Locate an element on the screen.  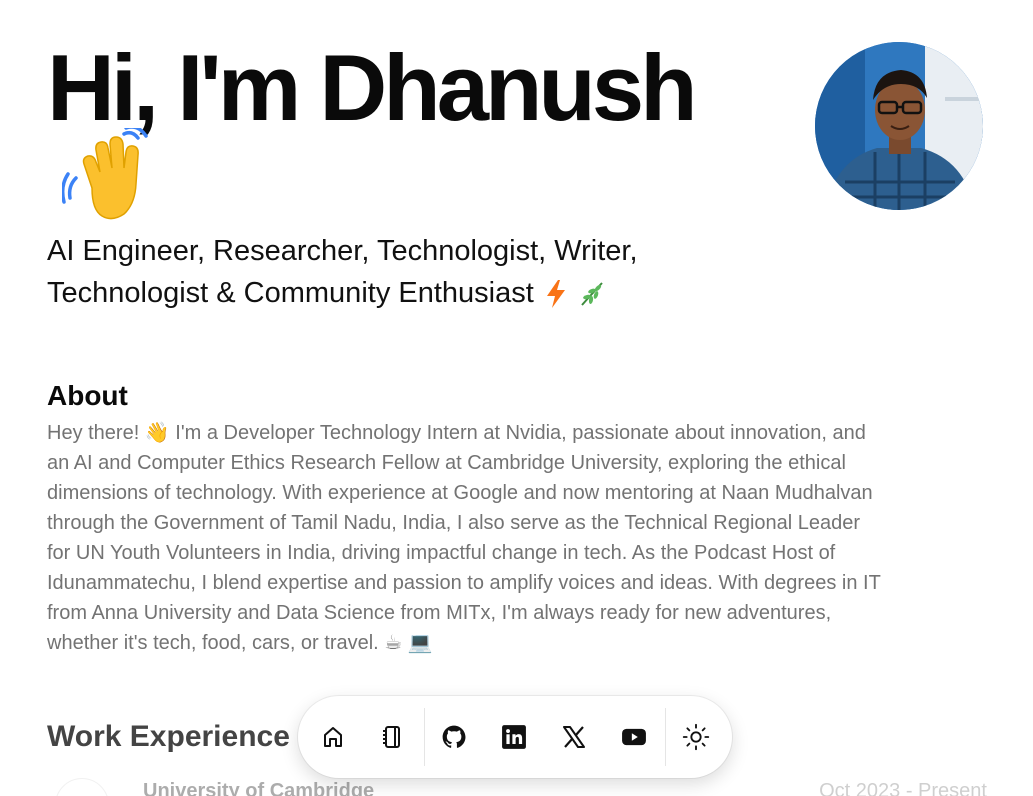
github-icon is located at coordinates (454, 736).